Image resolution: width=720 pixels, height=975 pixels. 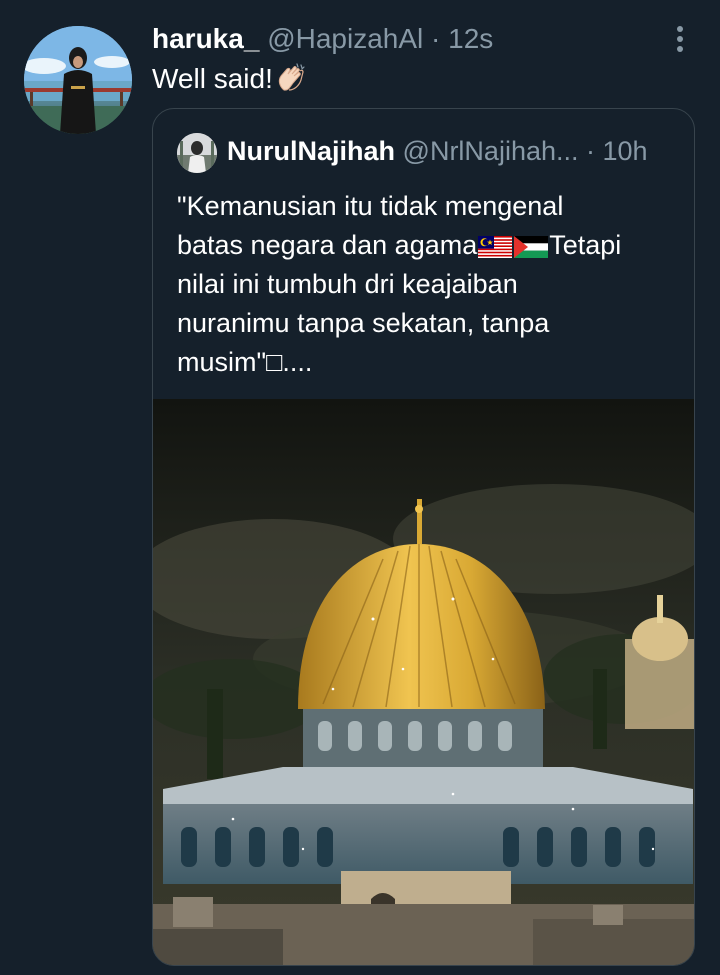 I want to click on tweet-header: haruka_ @HapizahAl · 12s, so click(x=322, y=39).